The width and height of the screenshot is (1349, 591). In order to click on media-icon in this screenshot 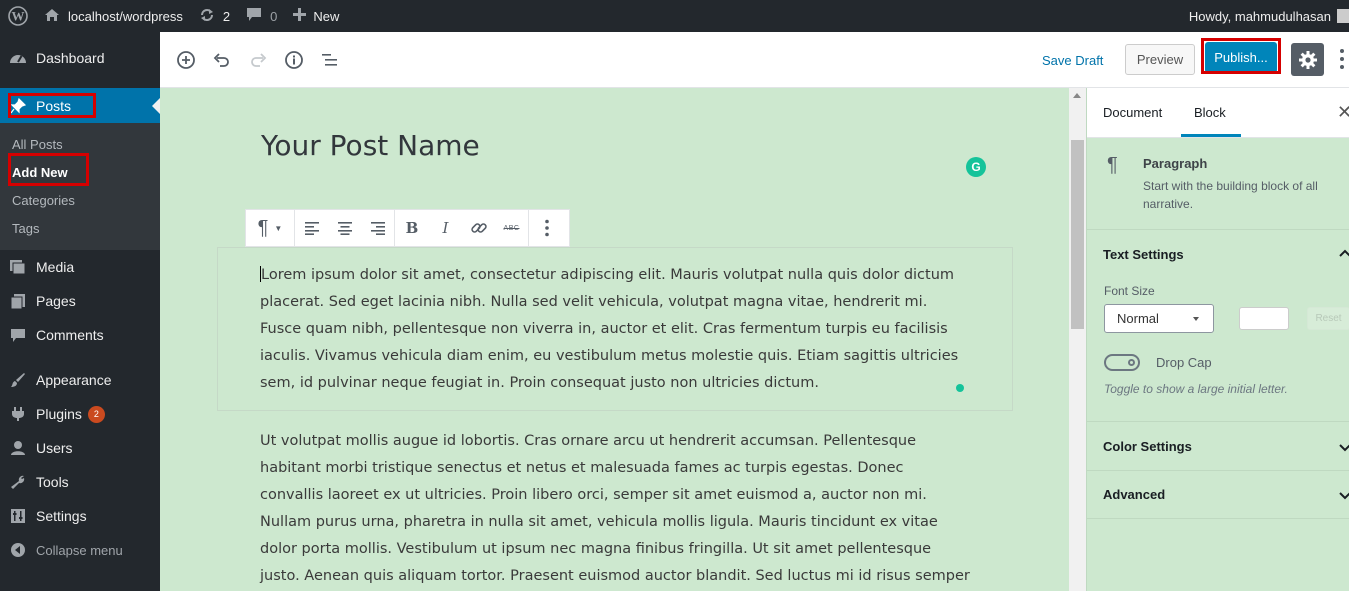, I will do `click(18, 267)`.